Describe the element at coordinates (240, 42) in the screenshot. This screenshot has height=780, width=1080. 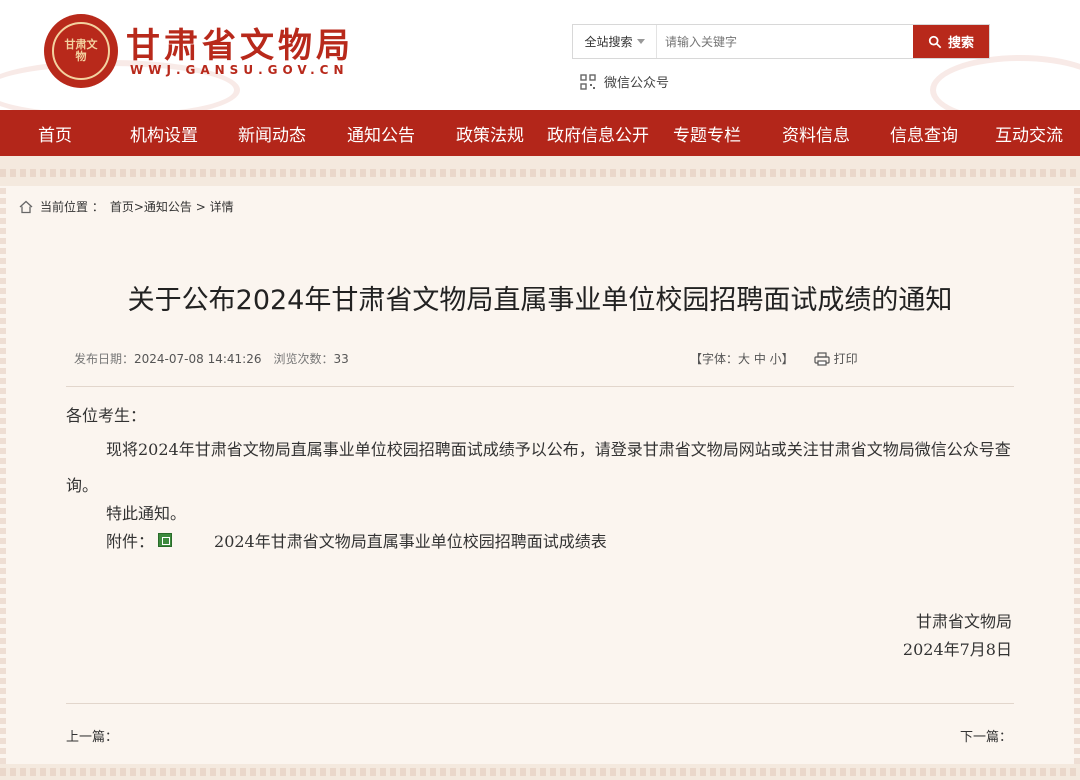
I see `site-title: 甘肃省文物局` at that location.